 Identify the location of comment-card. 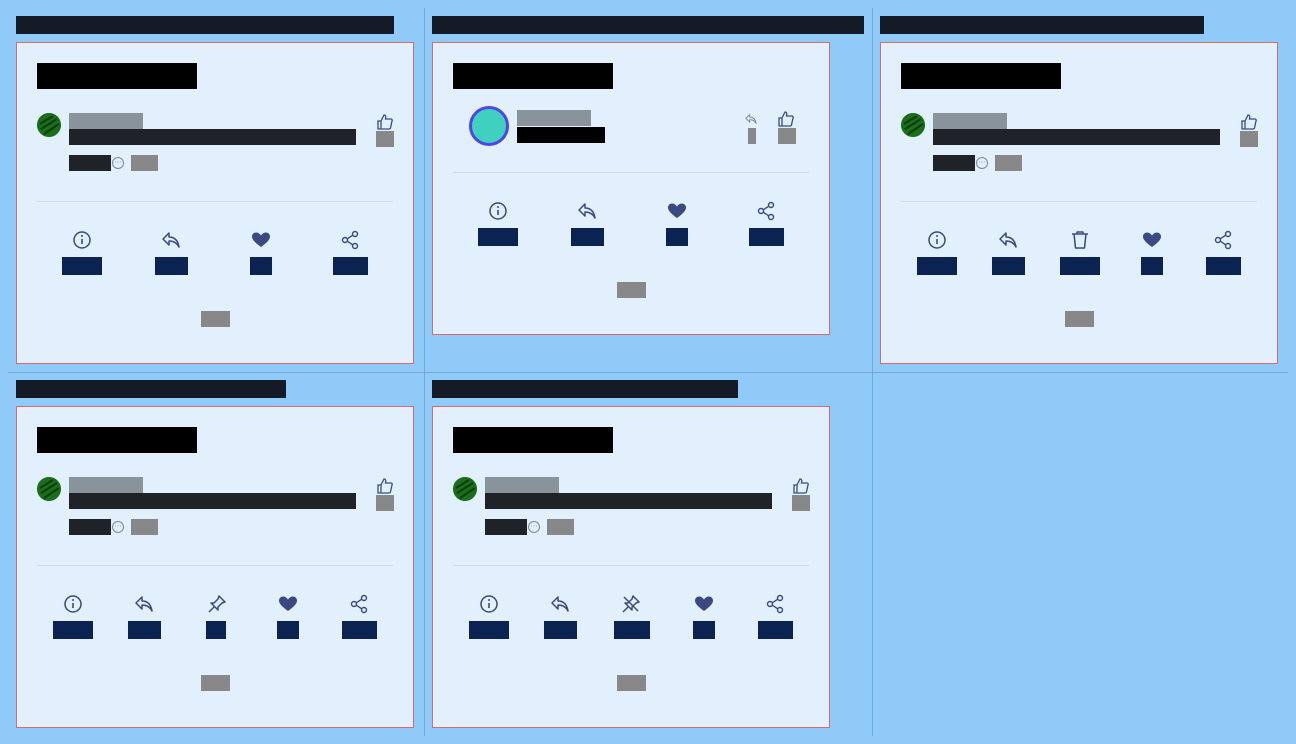
(631, 188).